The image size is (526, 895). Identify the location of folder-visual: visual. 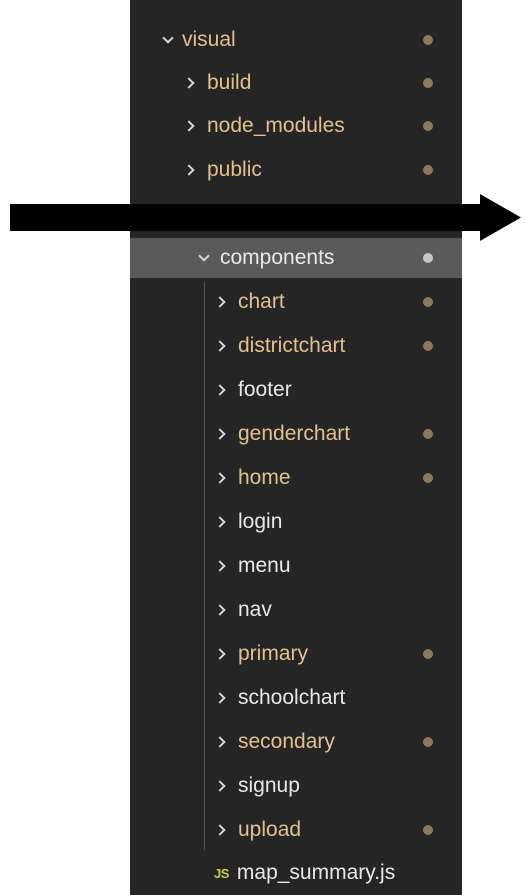
(296, 40).